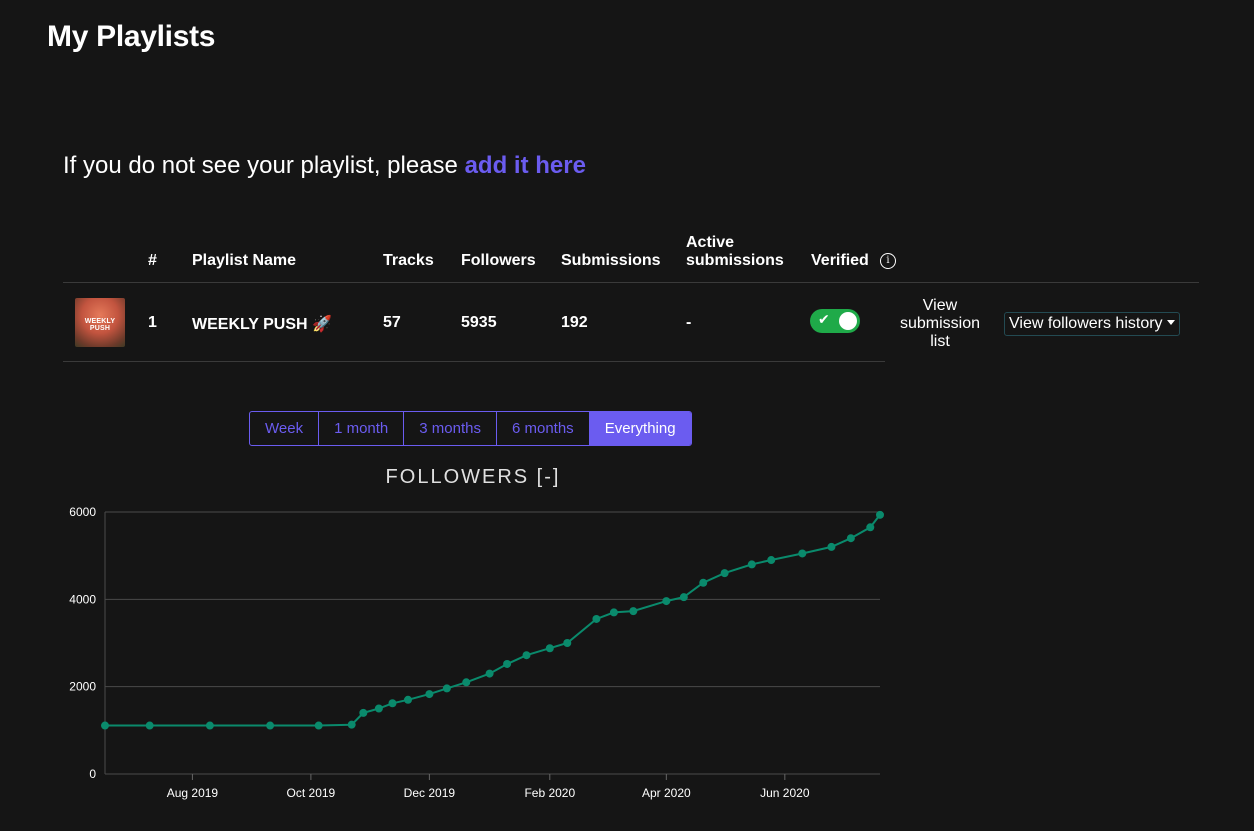 The image size is (1254, 831). Describe the element at coordinates (193, 793) in the screenshot. I see `x-tick-label: Aug 2019` at that location.